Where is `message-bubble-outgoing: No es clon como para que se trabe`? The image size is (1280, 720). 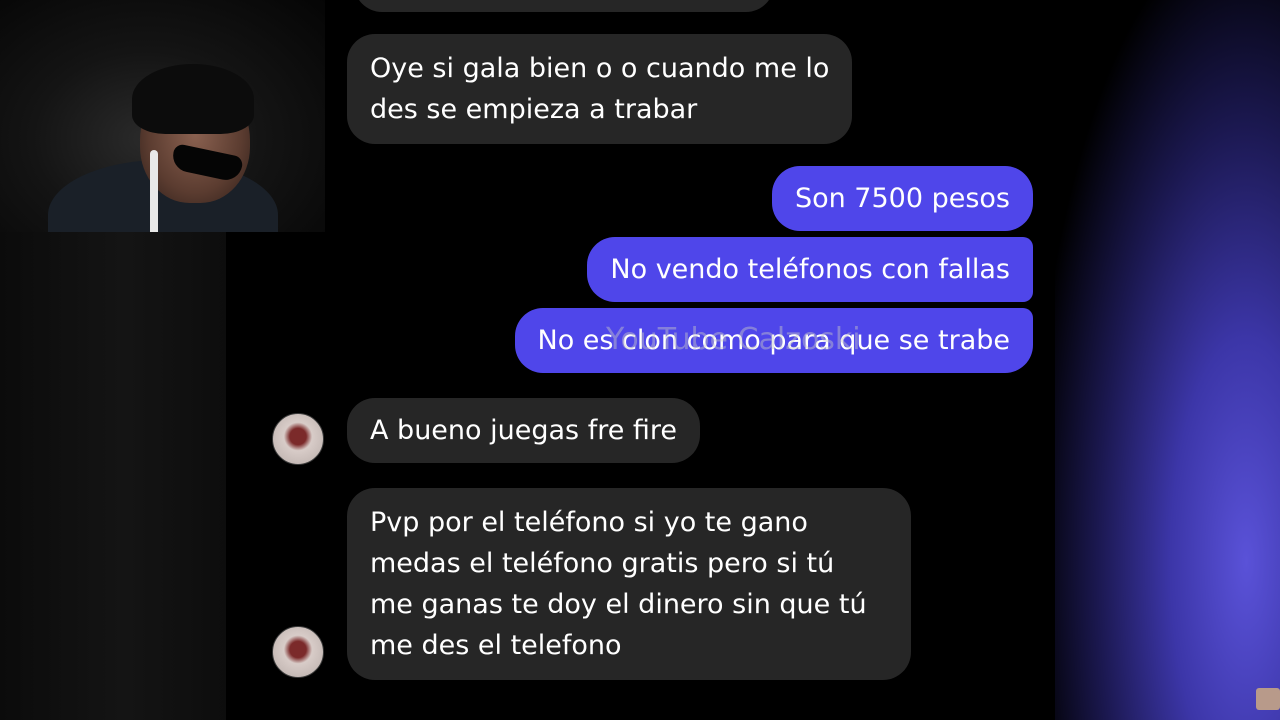 message-bubble-outgoing: No es clon como para que se trabe is located at coordinates (773, 340).